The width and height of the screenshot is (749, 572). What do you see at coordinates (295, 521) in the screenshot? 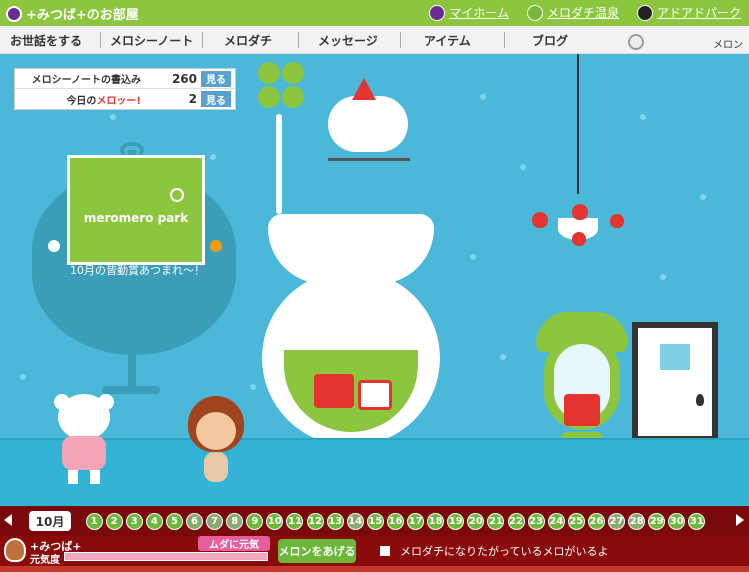
I see `calendar-day: 11` at bounding box center [295, 521].